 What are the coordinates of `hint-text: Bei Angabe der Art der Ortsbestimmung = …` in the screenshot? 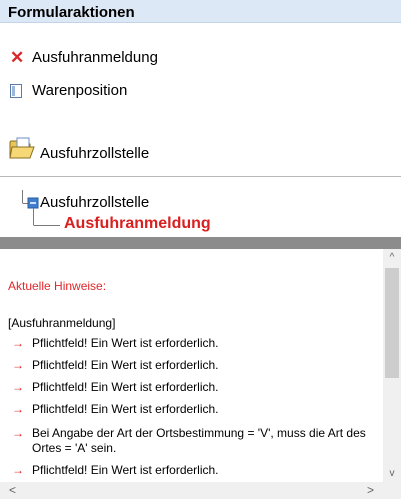 It's located at (199, 440).